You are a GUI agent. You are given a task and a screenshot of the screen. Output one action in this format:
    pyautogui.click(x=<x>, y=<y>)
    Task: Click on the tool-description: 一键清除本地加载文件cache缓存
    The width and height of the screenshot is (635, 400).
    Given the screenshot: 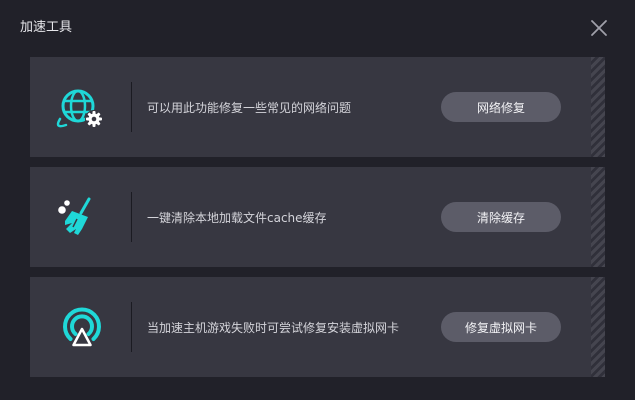 What is the action you would take?
    pyautogui.click(x=237, y=217)
    